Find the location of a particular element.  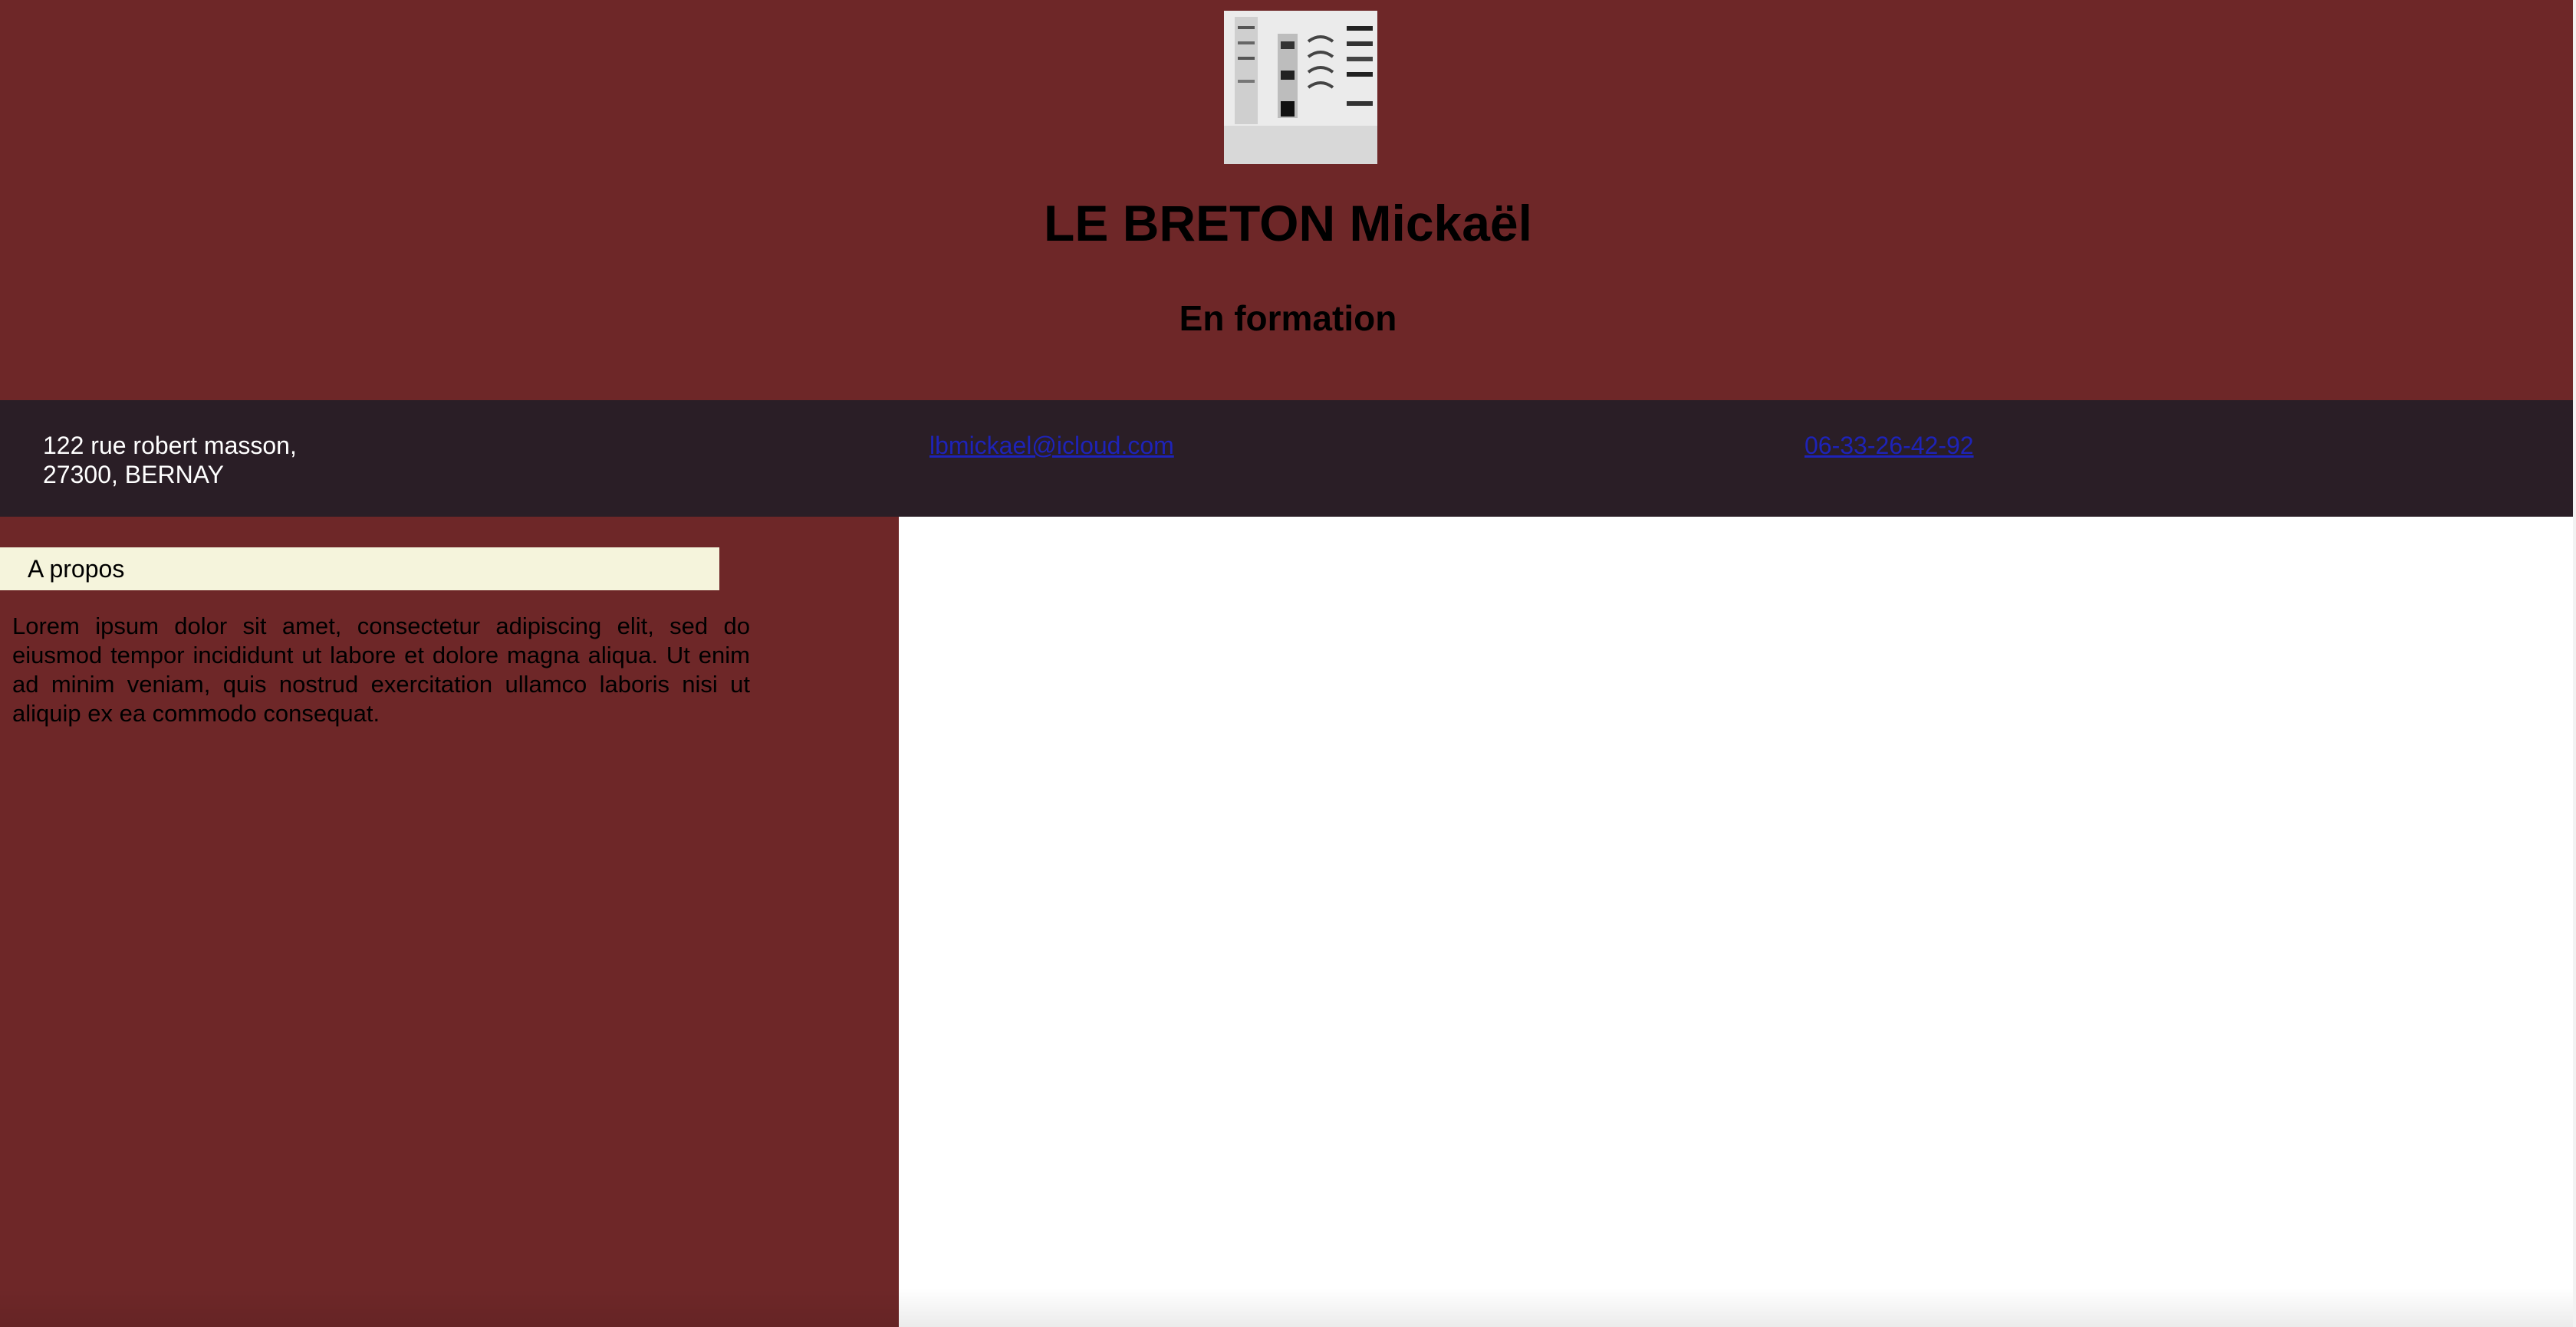

email-link: lbmickael@icloud.com is located at coordinates (1051, 446).